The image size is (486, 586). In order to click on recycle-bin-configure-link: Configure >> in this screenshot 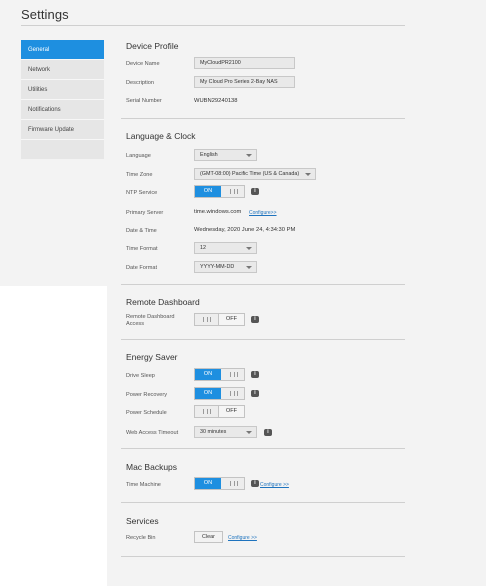, I will do `click(242, 538)`.